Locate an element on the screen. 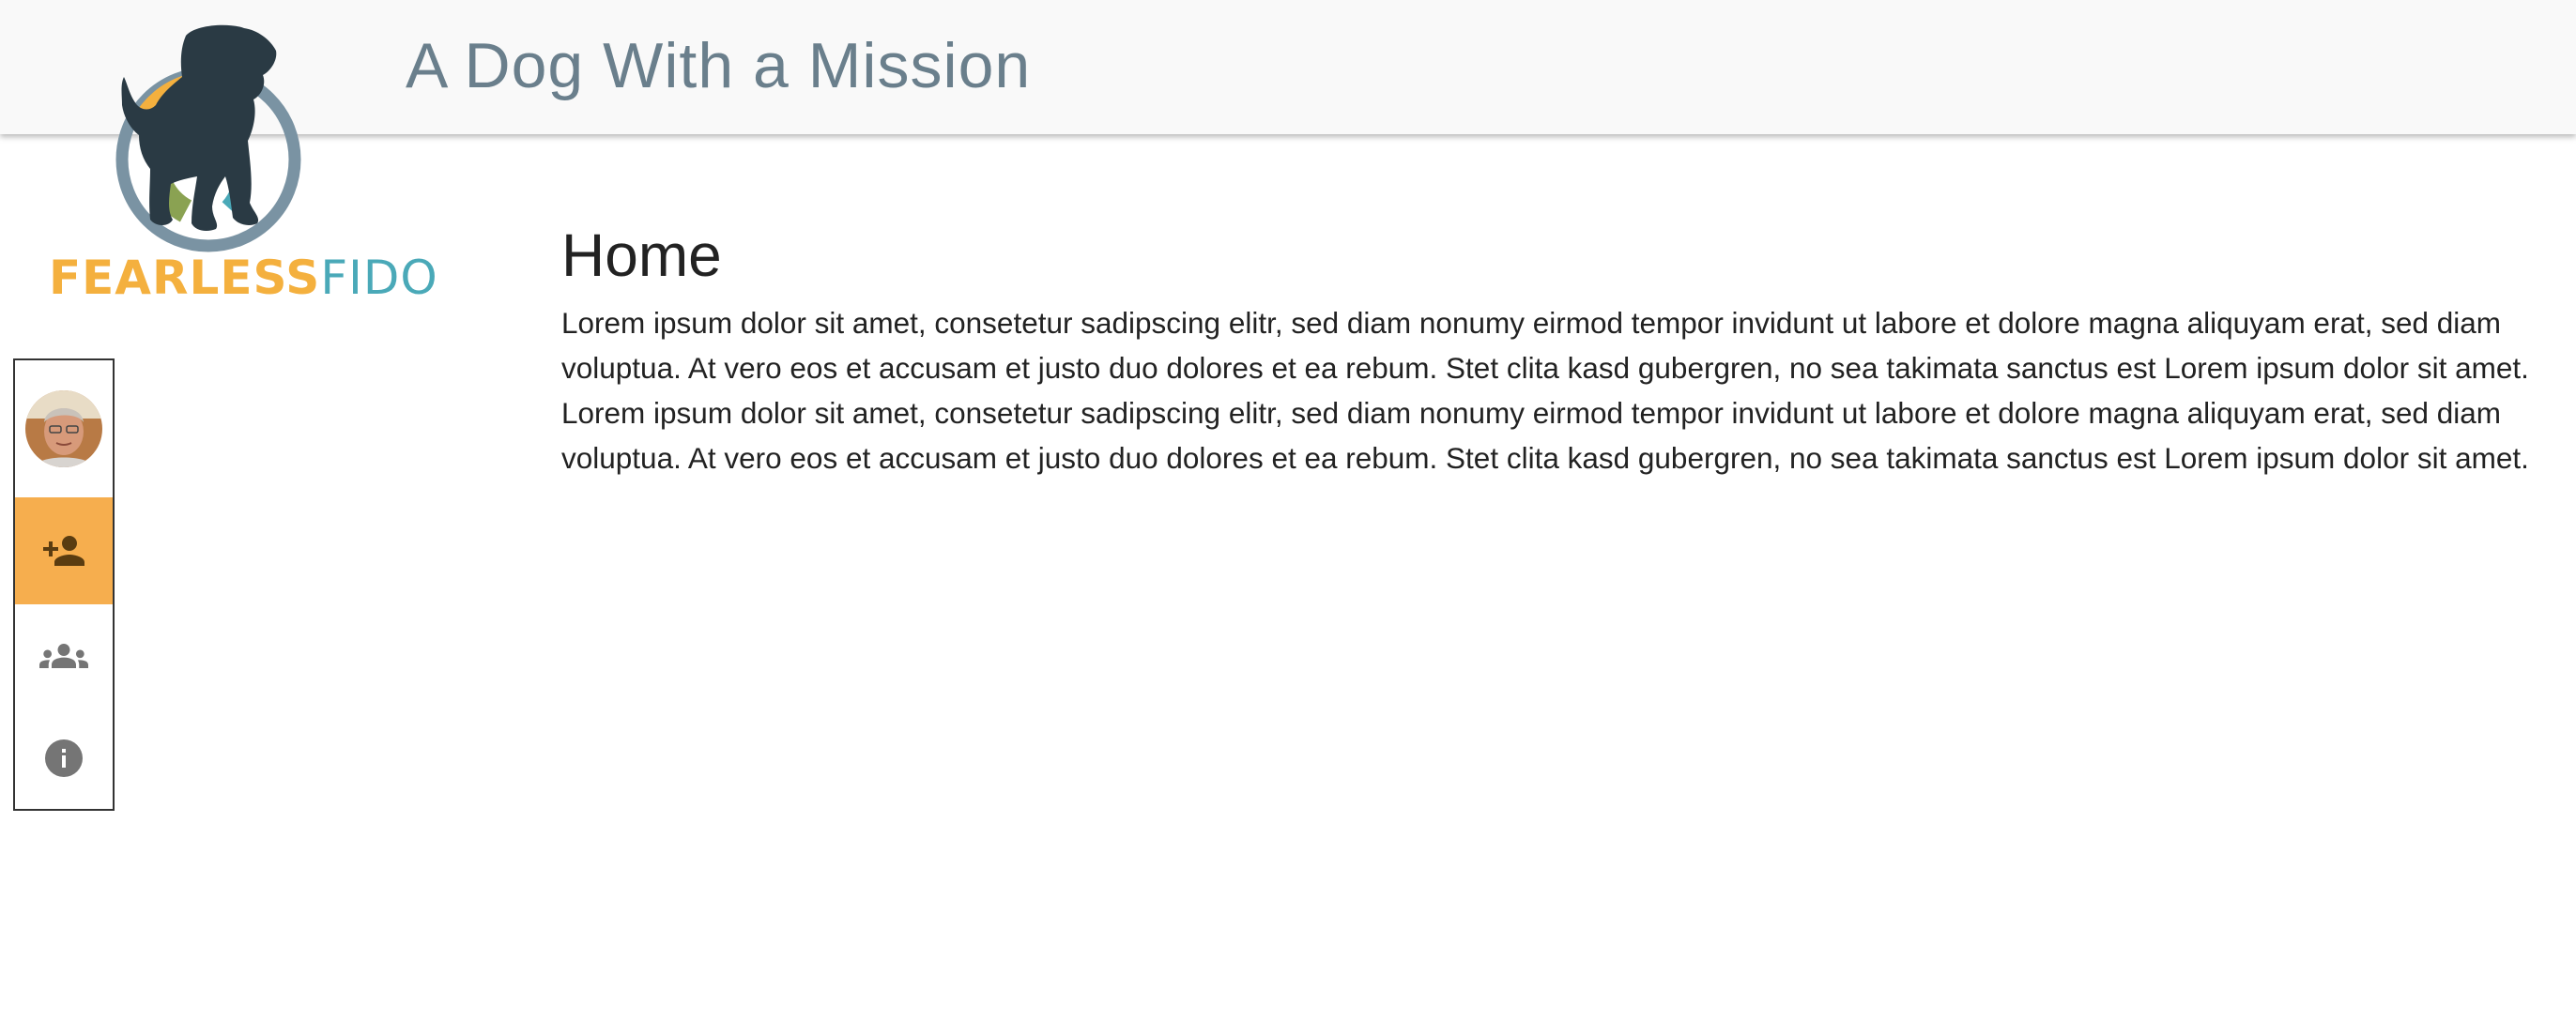  sidebar-item-group is located at coordinates (64, 656).